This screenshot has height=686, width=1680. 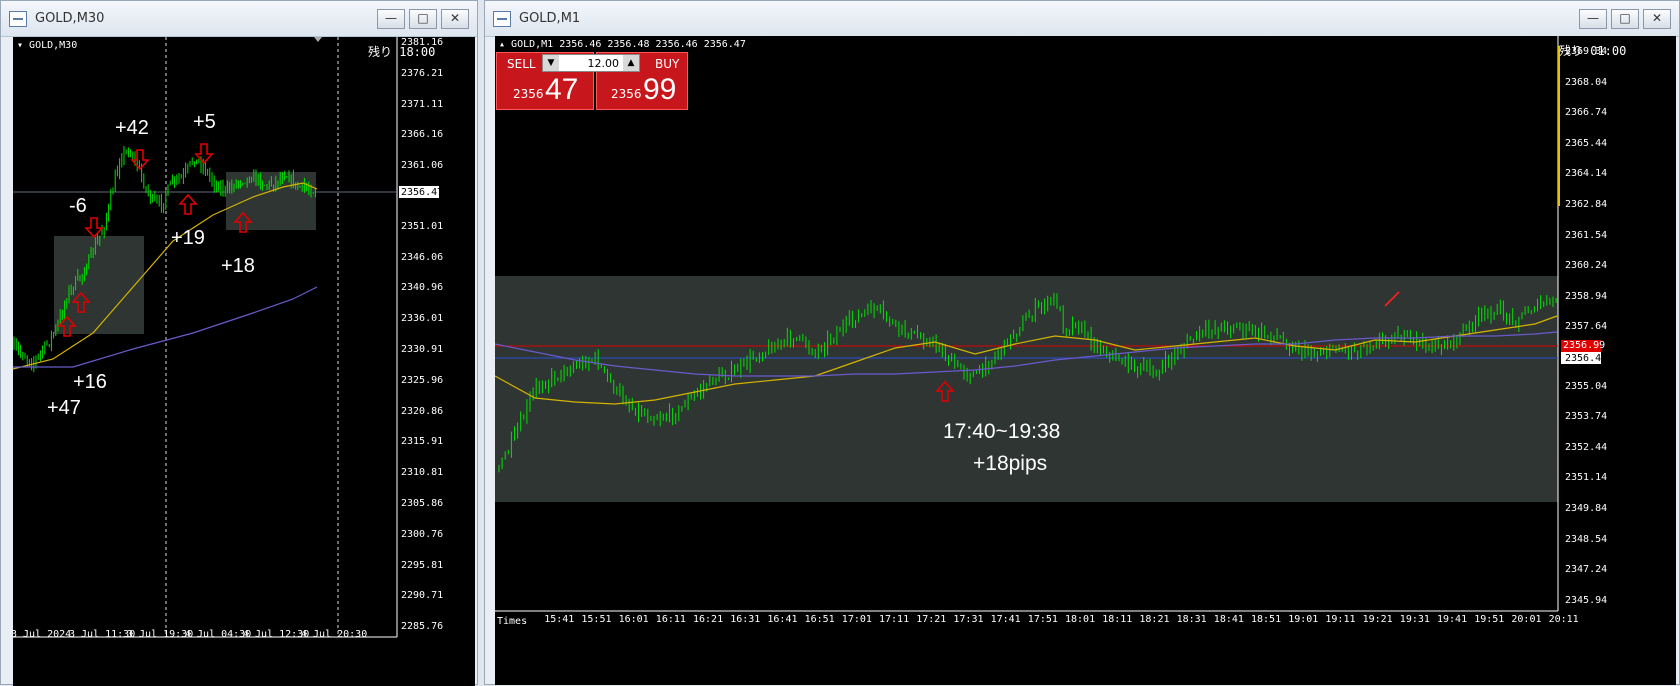 I want to click on price-axis-label: 2365.44, so click(x=1586, y=143).